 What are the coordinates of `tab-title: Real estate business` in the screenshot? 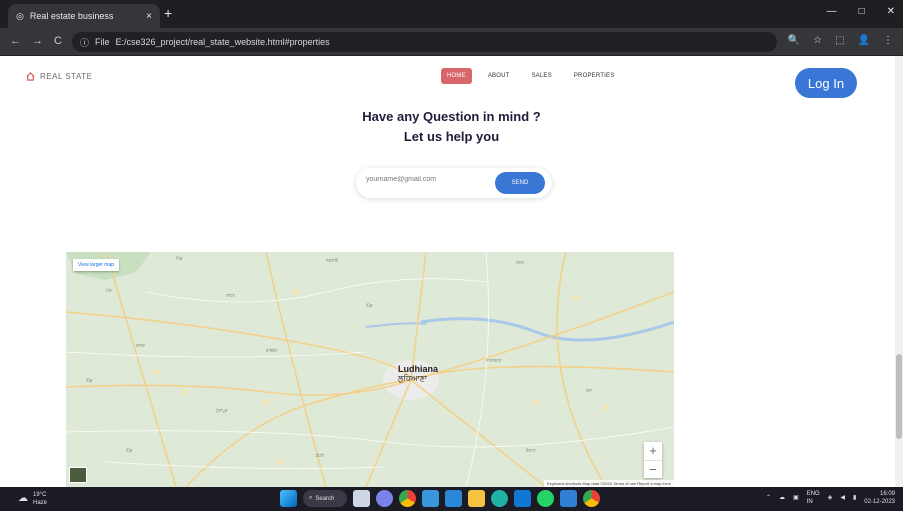 It's located at (71, 16).